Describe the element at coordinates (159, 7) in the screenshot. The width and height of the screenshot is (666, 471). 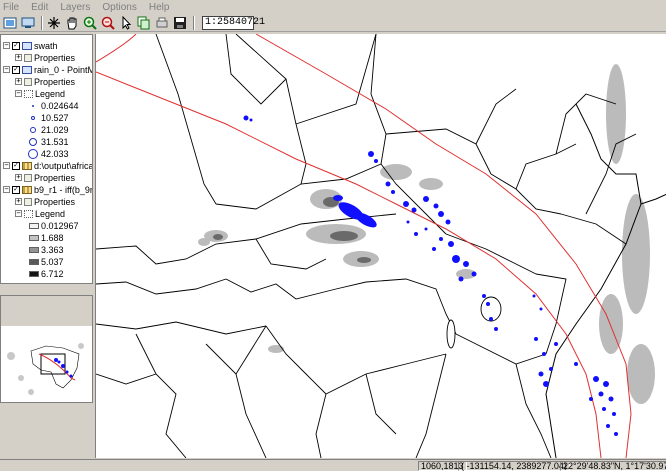
I see `menu-help: Help` at that location.